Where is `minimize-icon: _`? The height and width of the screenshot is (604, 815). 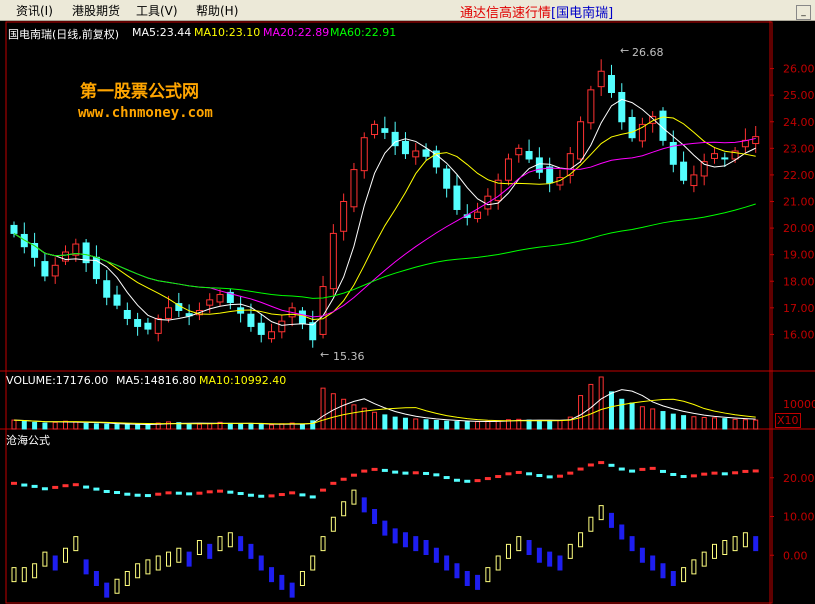
minimize-icon: _ is located at coordinates (803, 12).